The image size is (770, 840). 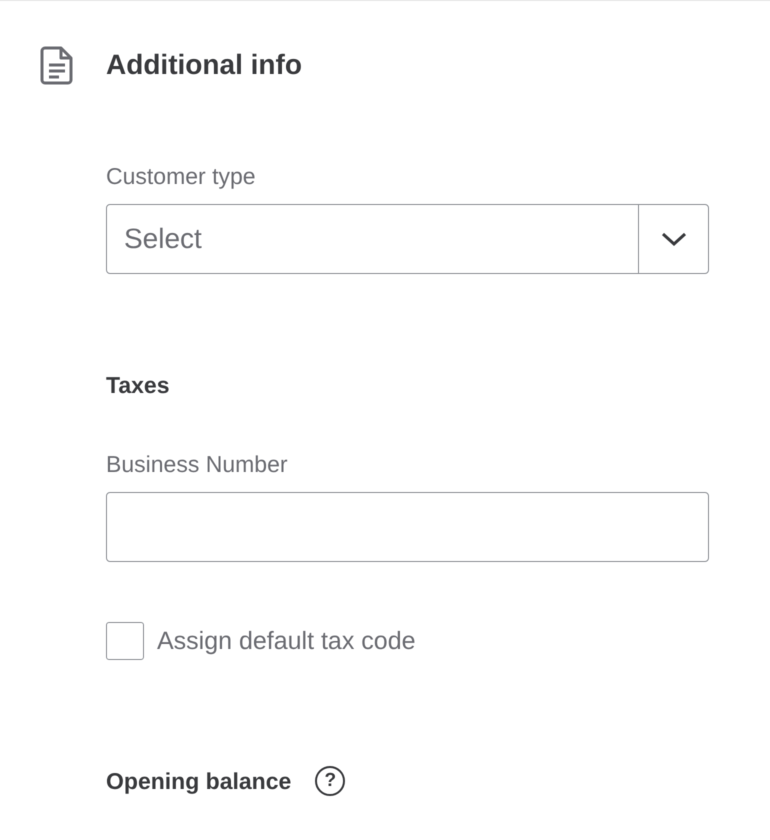 What do you see at coordinates (138, 385) in the screenshot?
I see `section-heading: Taxes` at bounding box center [138, 385].